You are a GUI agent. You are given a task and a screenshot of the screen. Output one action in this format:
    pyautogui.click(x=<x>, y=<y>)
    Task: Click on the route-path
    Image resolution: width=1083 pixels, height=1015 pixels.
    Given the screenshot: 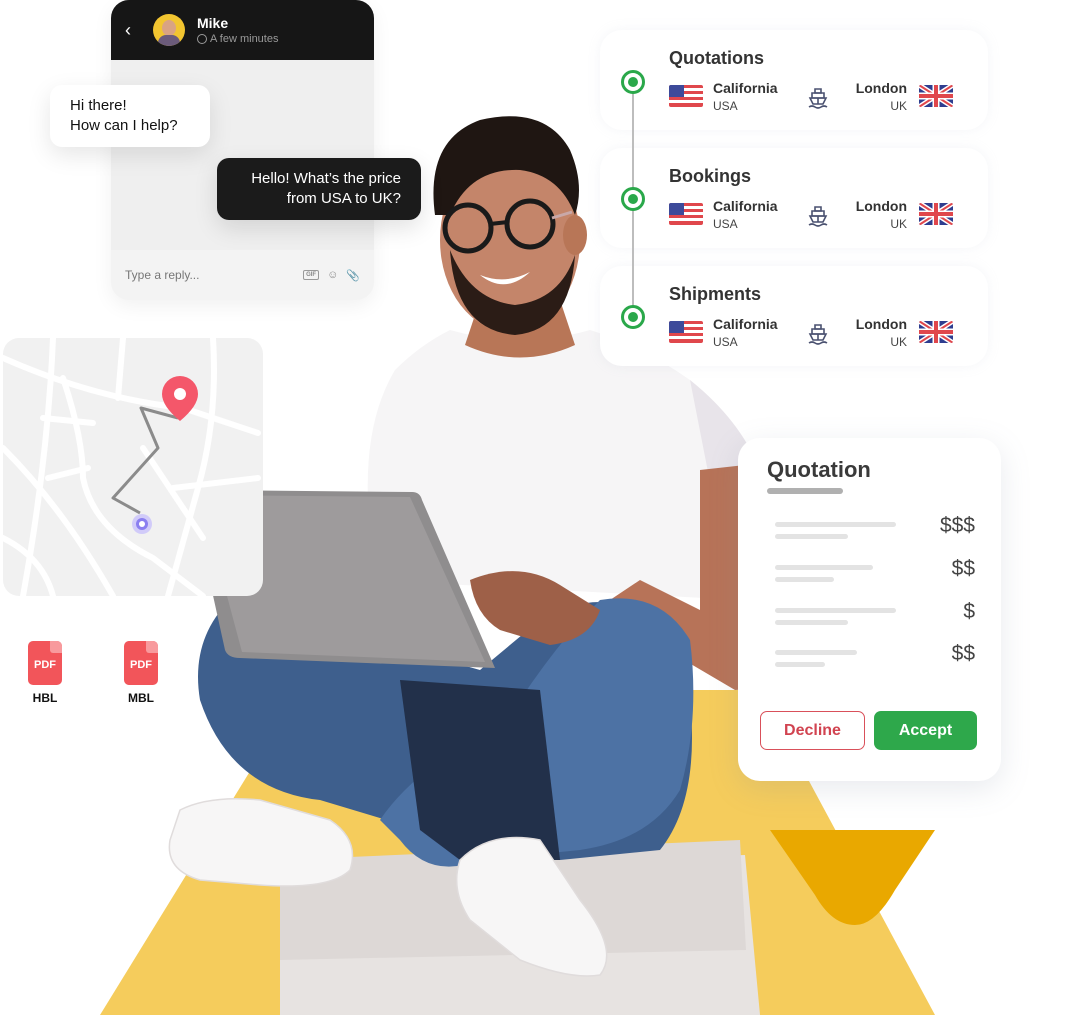 What is the action you would take?
    pyautogui.click(x=145, y=460)
    